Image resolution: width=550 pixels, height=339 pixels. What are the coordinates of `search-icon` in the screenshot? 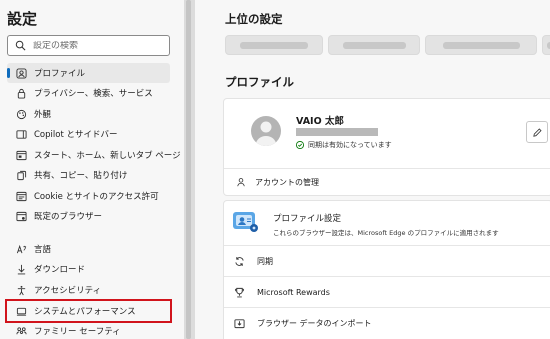 It's located at (20, 45).